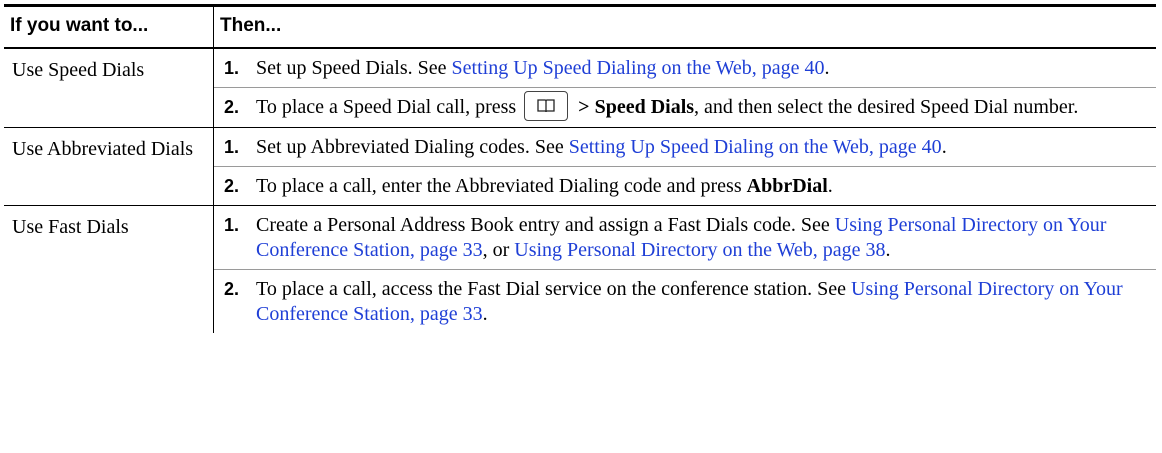 This screenshot has height=453, width=1162. What do you see at coordinates (636, 107) in the screenshot?
I see `speed-dials-label: > Speed Dials` at bounding box center [636, 107].